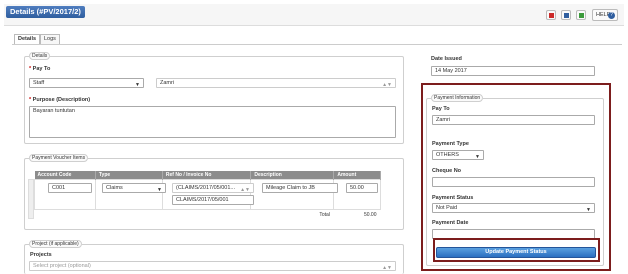  Describe the element at coordinates (207, 175) in the screenshot. I see `col-ref-no: Ref No / Invoice No` at that location.